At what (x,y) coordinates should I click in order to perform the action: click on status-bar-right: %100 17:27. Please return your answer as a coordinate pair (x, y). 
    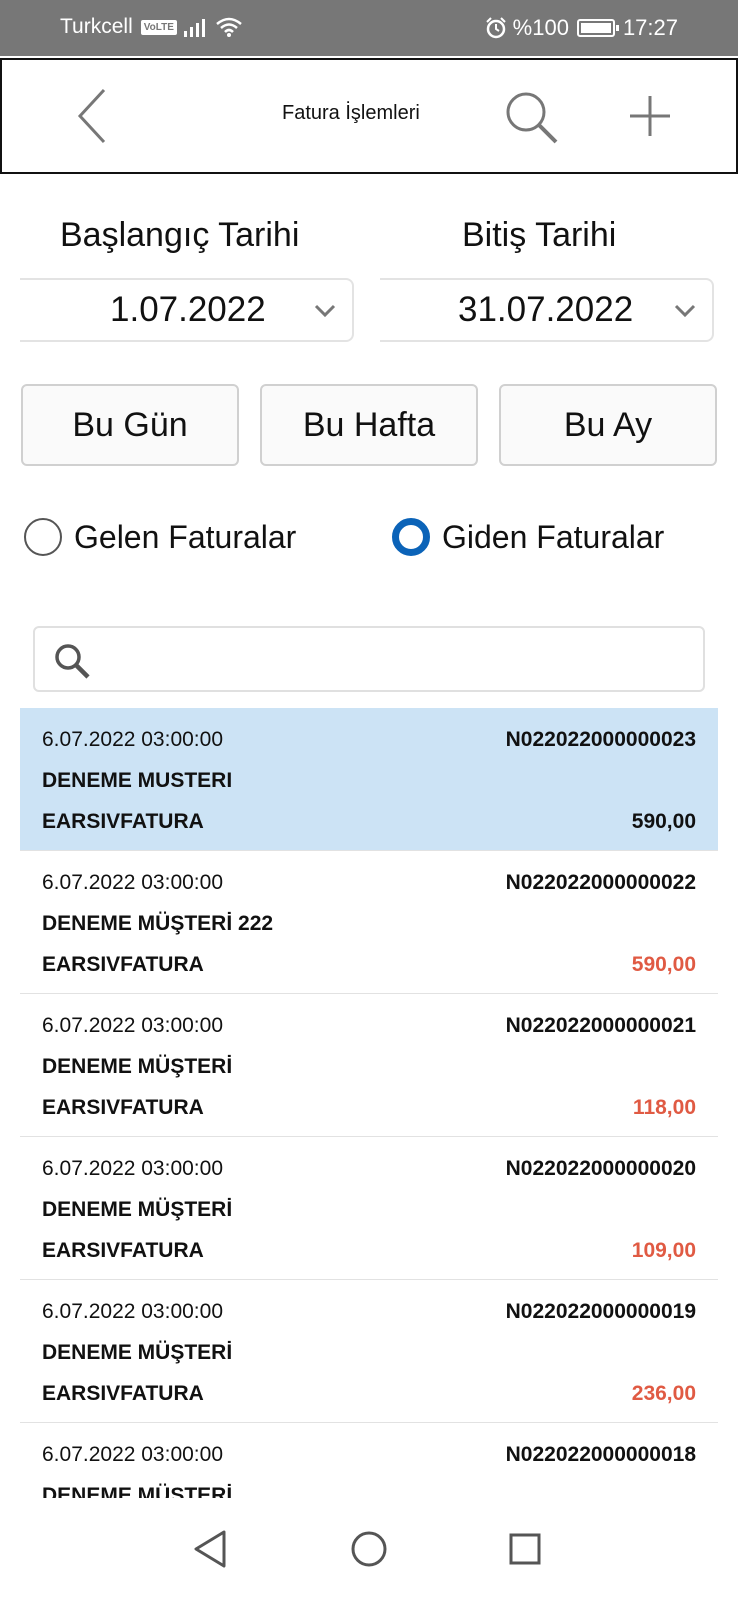
    Looking at the image, I should click on (581, 28).